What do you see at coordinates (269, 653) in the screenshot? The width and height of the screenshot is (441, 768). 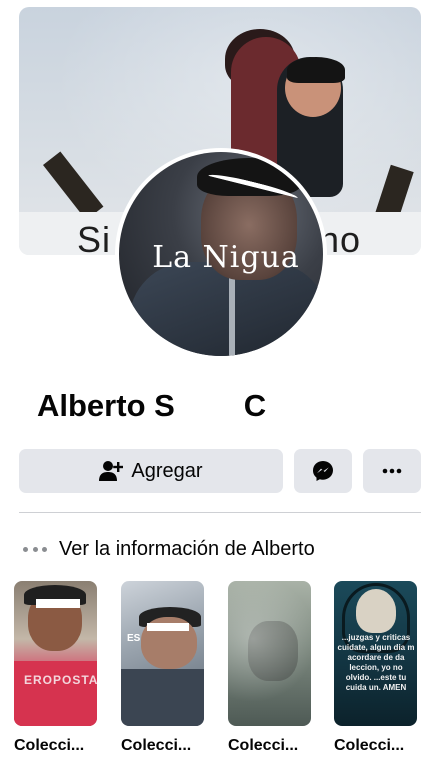 I see `collection-thumbnail` at bounding box center [269, 653].